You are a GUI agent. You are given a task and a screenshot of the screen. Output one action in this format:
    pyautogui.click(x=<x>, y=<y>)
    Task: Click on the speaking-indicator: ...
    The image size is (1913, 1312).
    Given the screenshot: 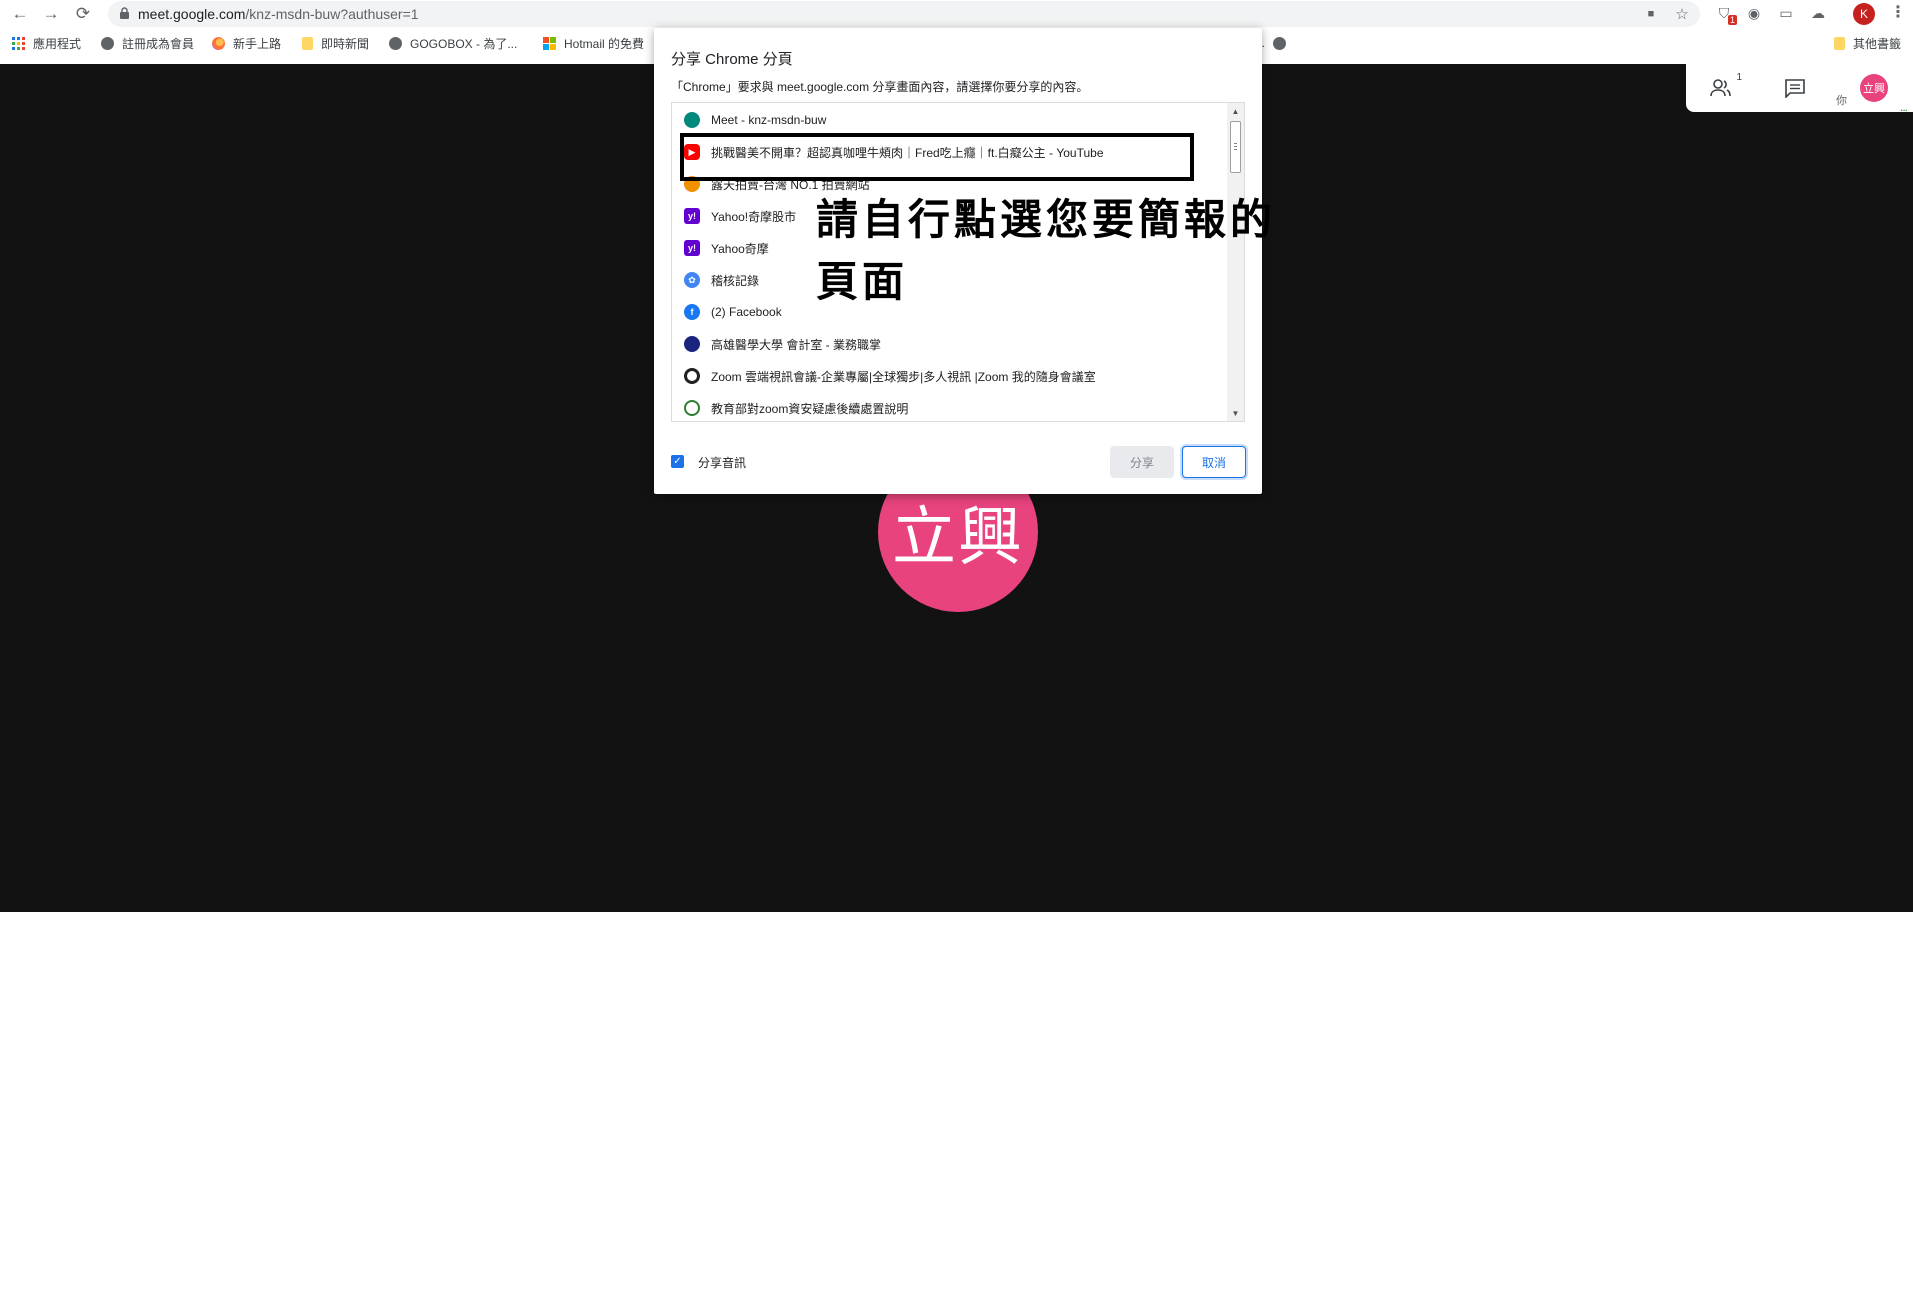 What is the action you would take?
    pyautogui.click(x=1904, y=107)
    